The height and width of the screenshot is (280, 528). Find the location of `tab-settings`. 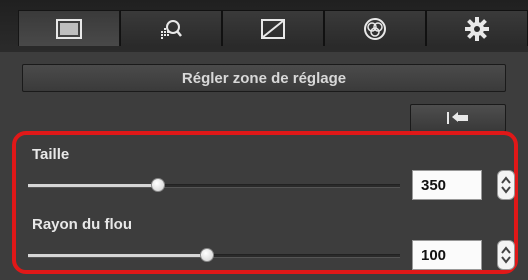

tab-settings is located at coordinates (477, 28).